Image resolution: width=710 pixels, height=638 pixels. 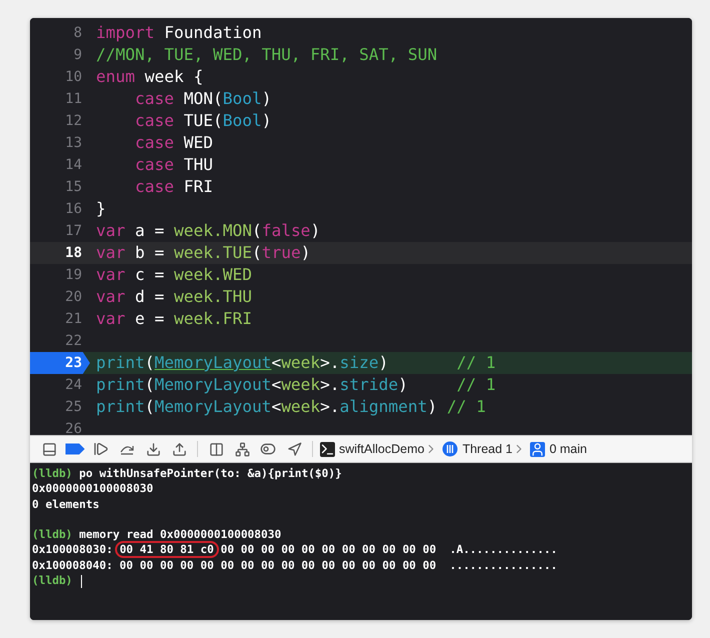 What do you see at coordinates (66, 504) in the screenshot?
I see `console-output: 0 elements` at bounding box center [66, 504].